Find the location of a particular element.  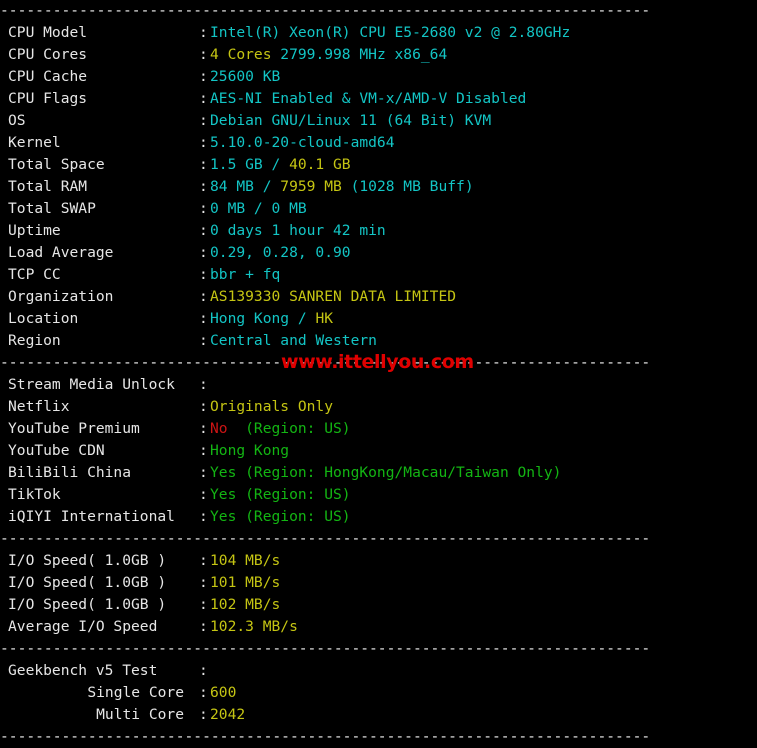

row-value: Hong Kong / HK is located at coordinates (271, 319).